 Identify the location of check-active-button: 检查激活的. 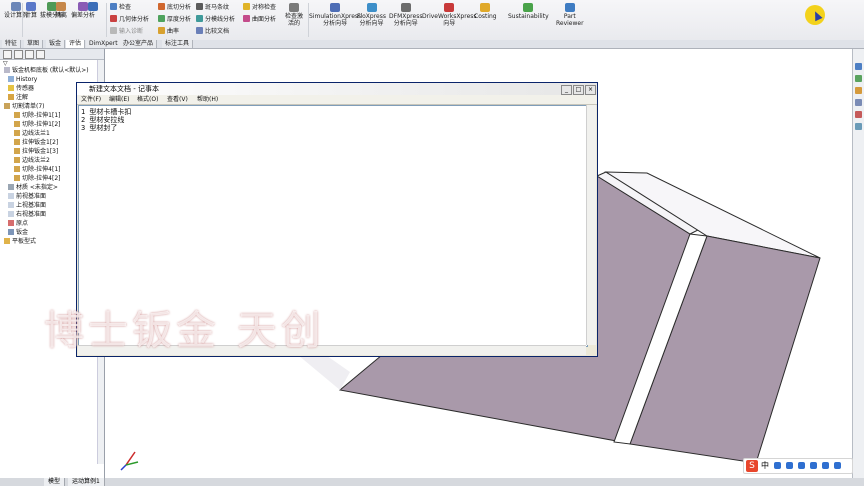
(294, 15).